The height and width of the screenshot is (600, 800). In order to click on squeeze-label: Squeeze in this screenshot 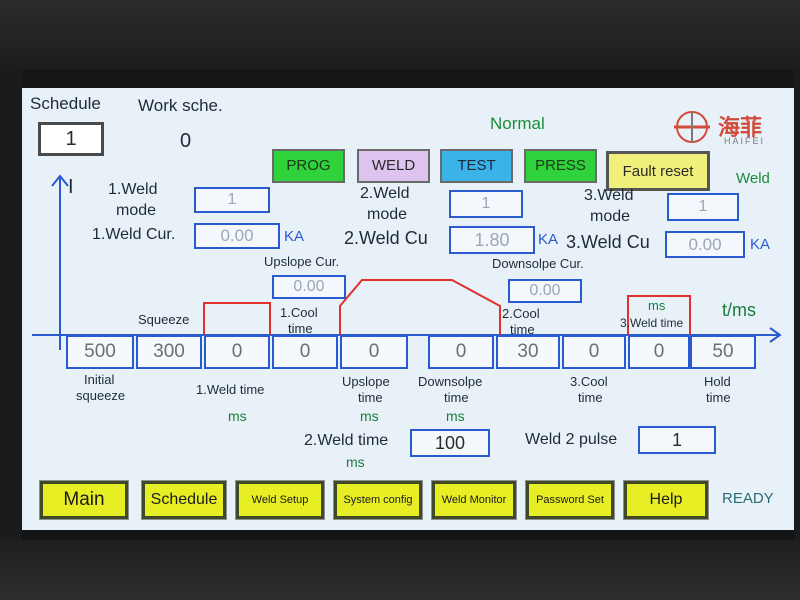, I will do `click(164, 319)`.